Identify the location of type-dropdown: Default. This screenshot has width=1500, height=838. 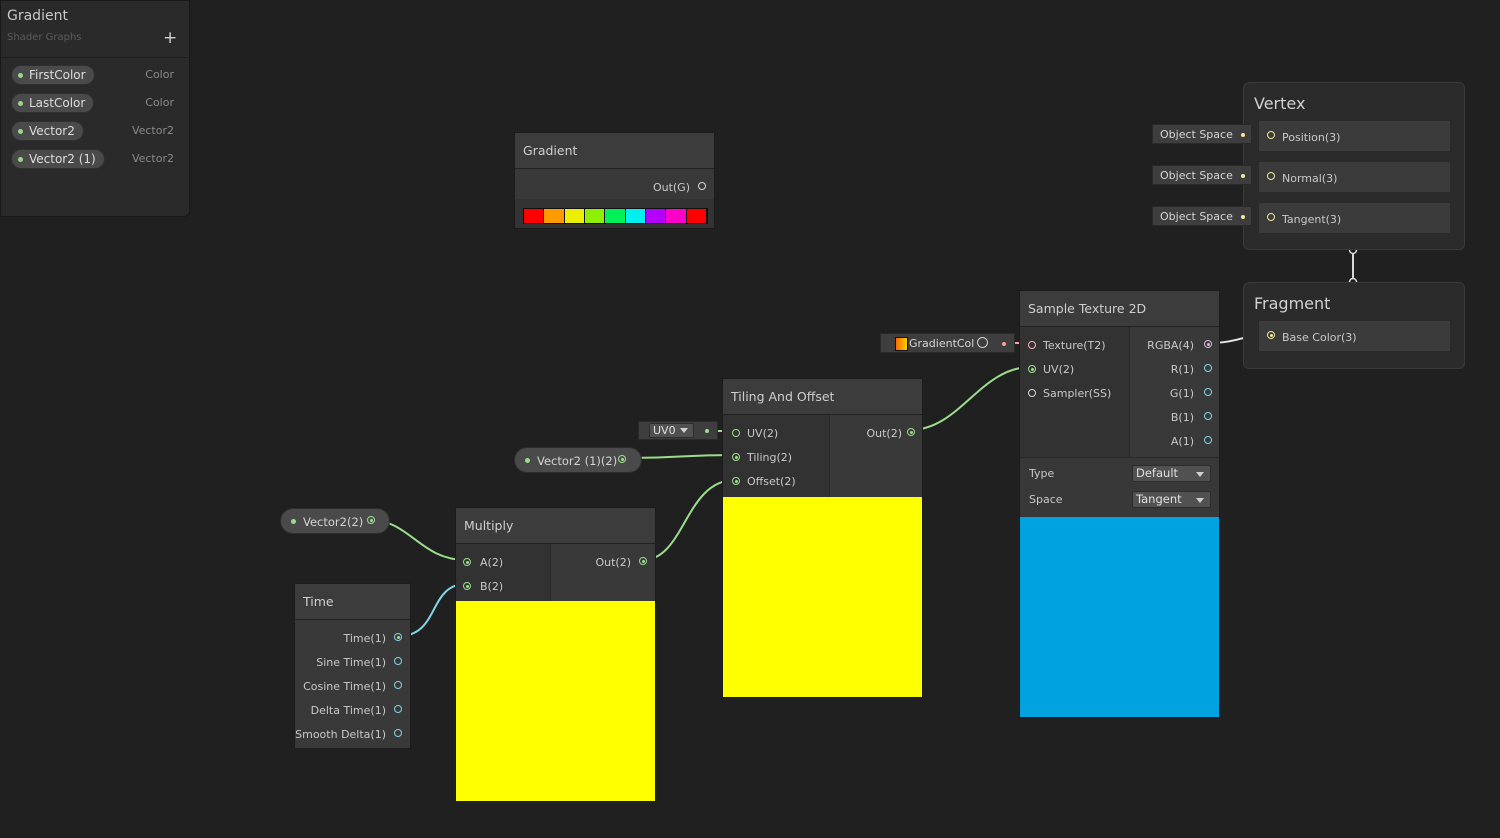
(1171, 473).